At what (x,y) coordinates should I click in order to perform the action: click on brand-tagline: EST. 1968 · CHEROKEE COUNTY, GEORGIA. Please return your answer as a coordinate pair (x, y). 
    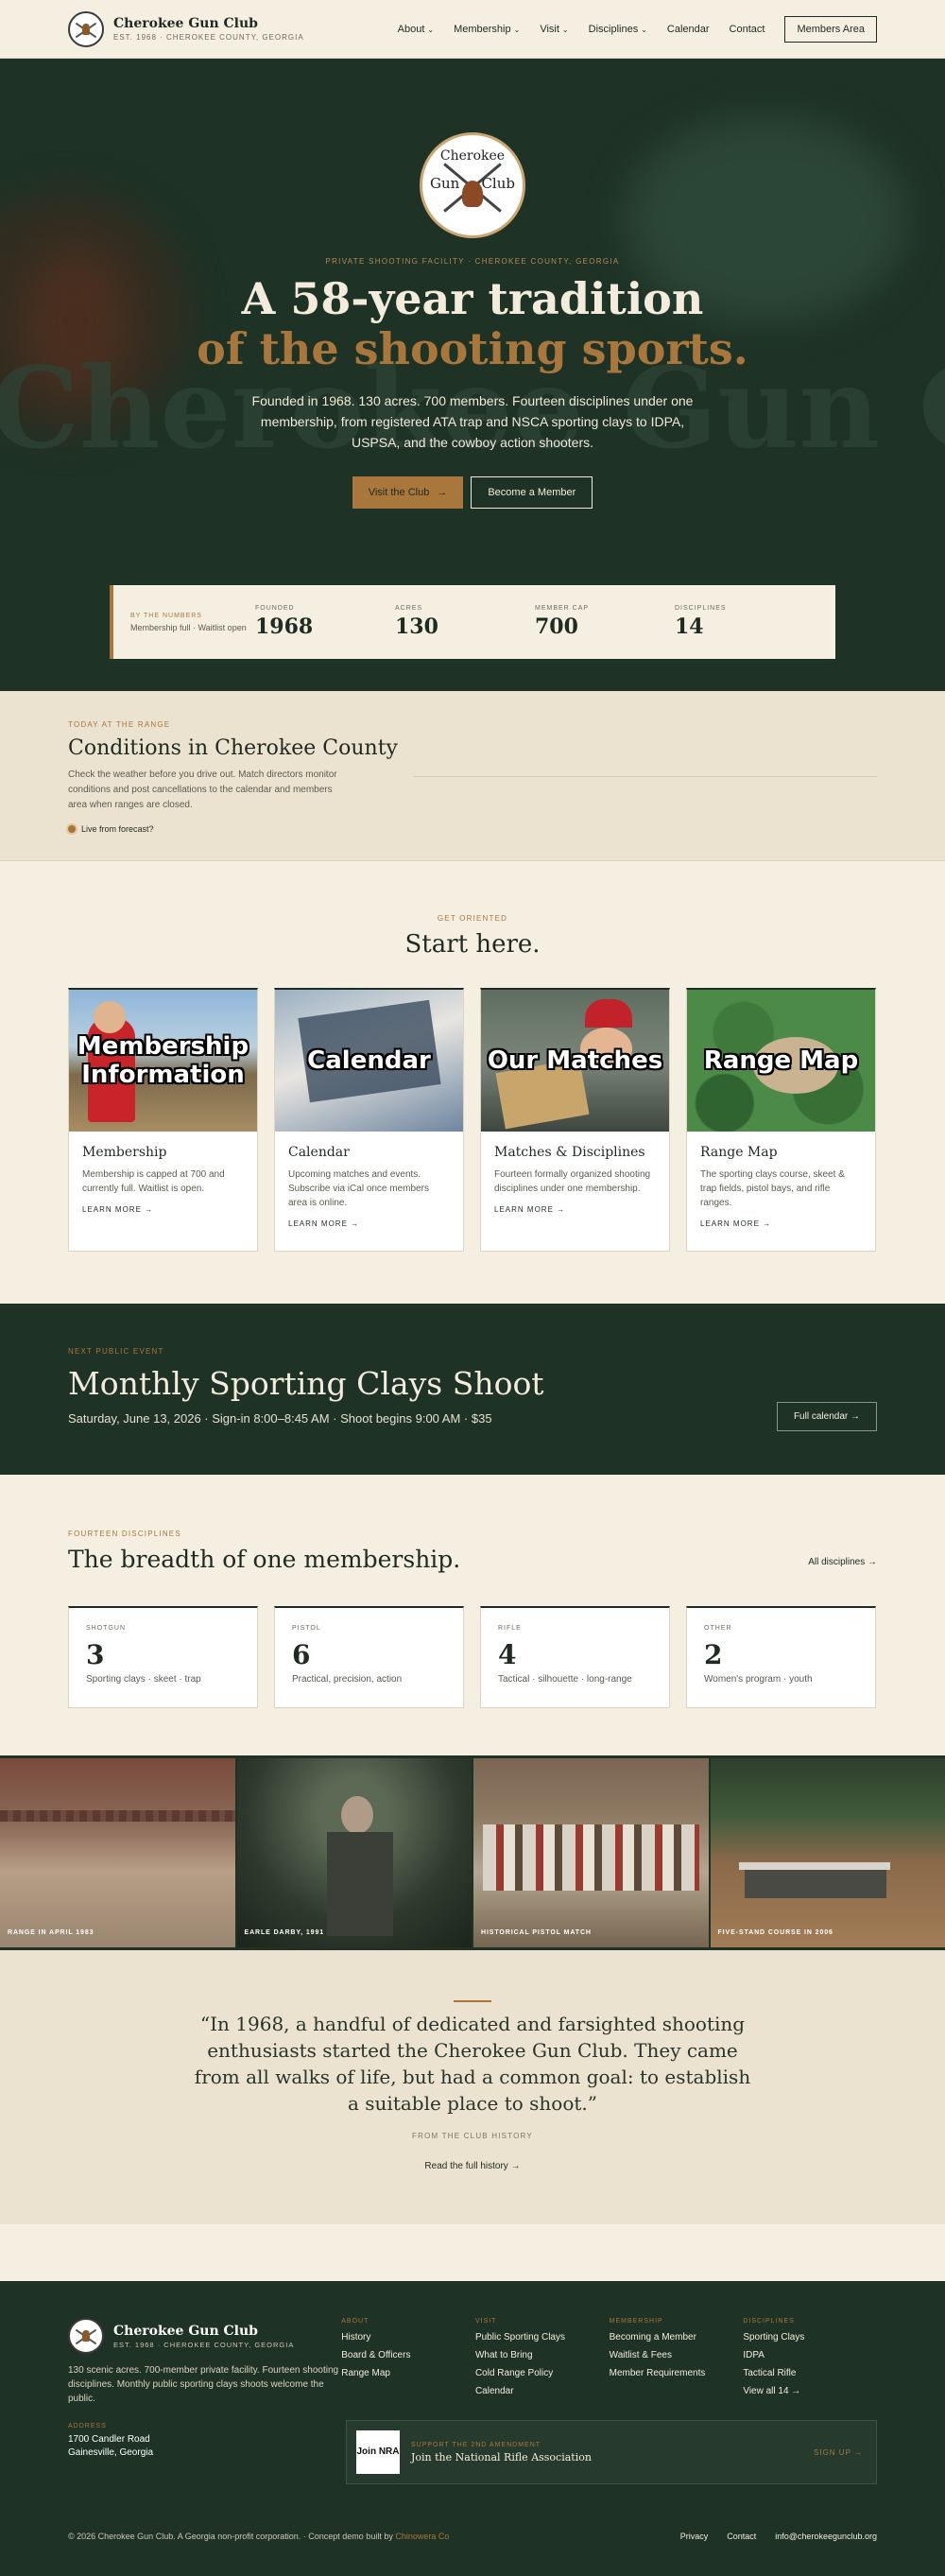
    Looking at the image, I should click on (208, 37).